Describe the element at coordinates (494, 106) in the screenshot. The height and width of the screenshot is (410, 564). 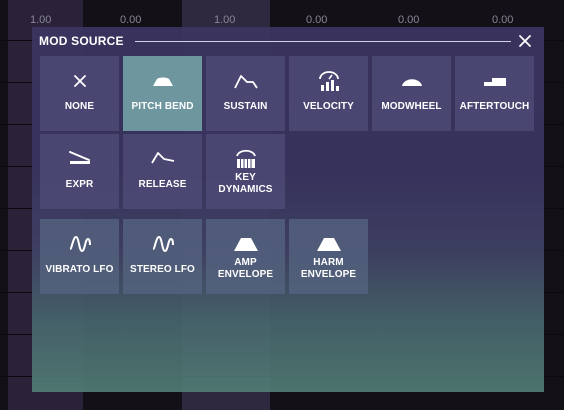
I see `source-label: AFTERTOUCH` at that location.